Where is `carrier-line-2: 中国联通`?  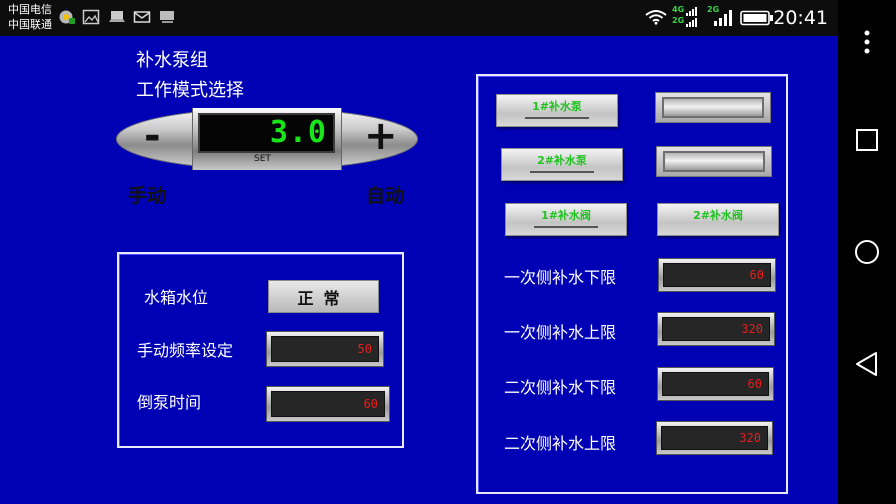
carrier-line-2: 中国联通 is located at coordinates (30, 24).